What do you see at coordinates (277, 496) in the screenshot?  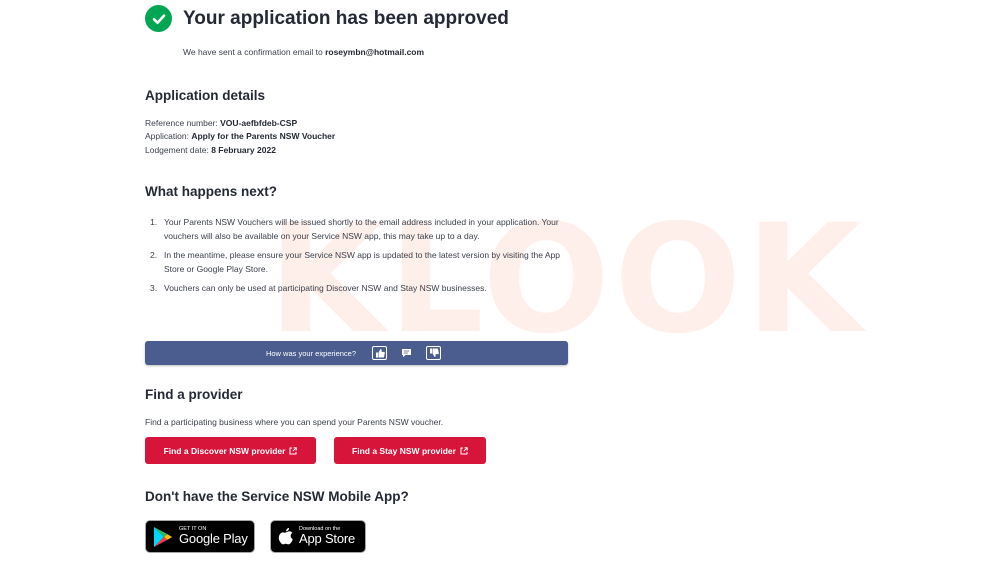 I see `mobile-app-heading: Don't have the Service NSW Mobile App?` at bounding box center [277, 496].